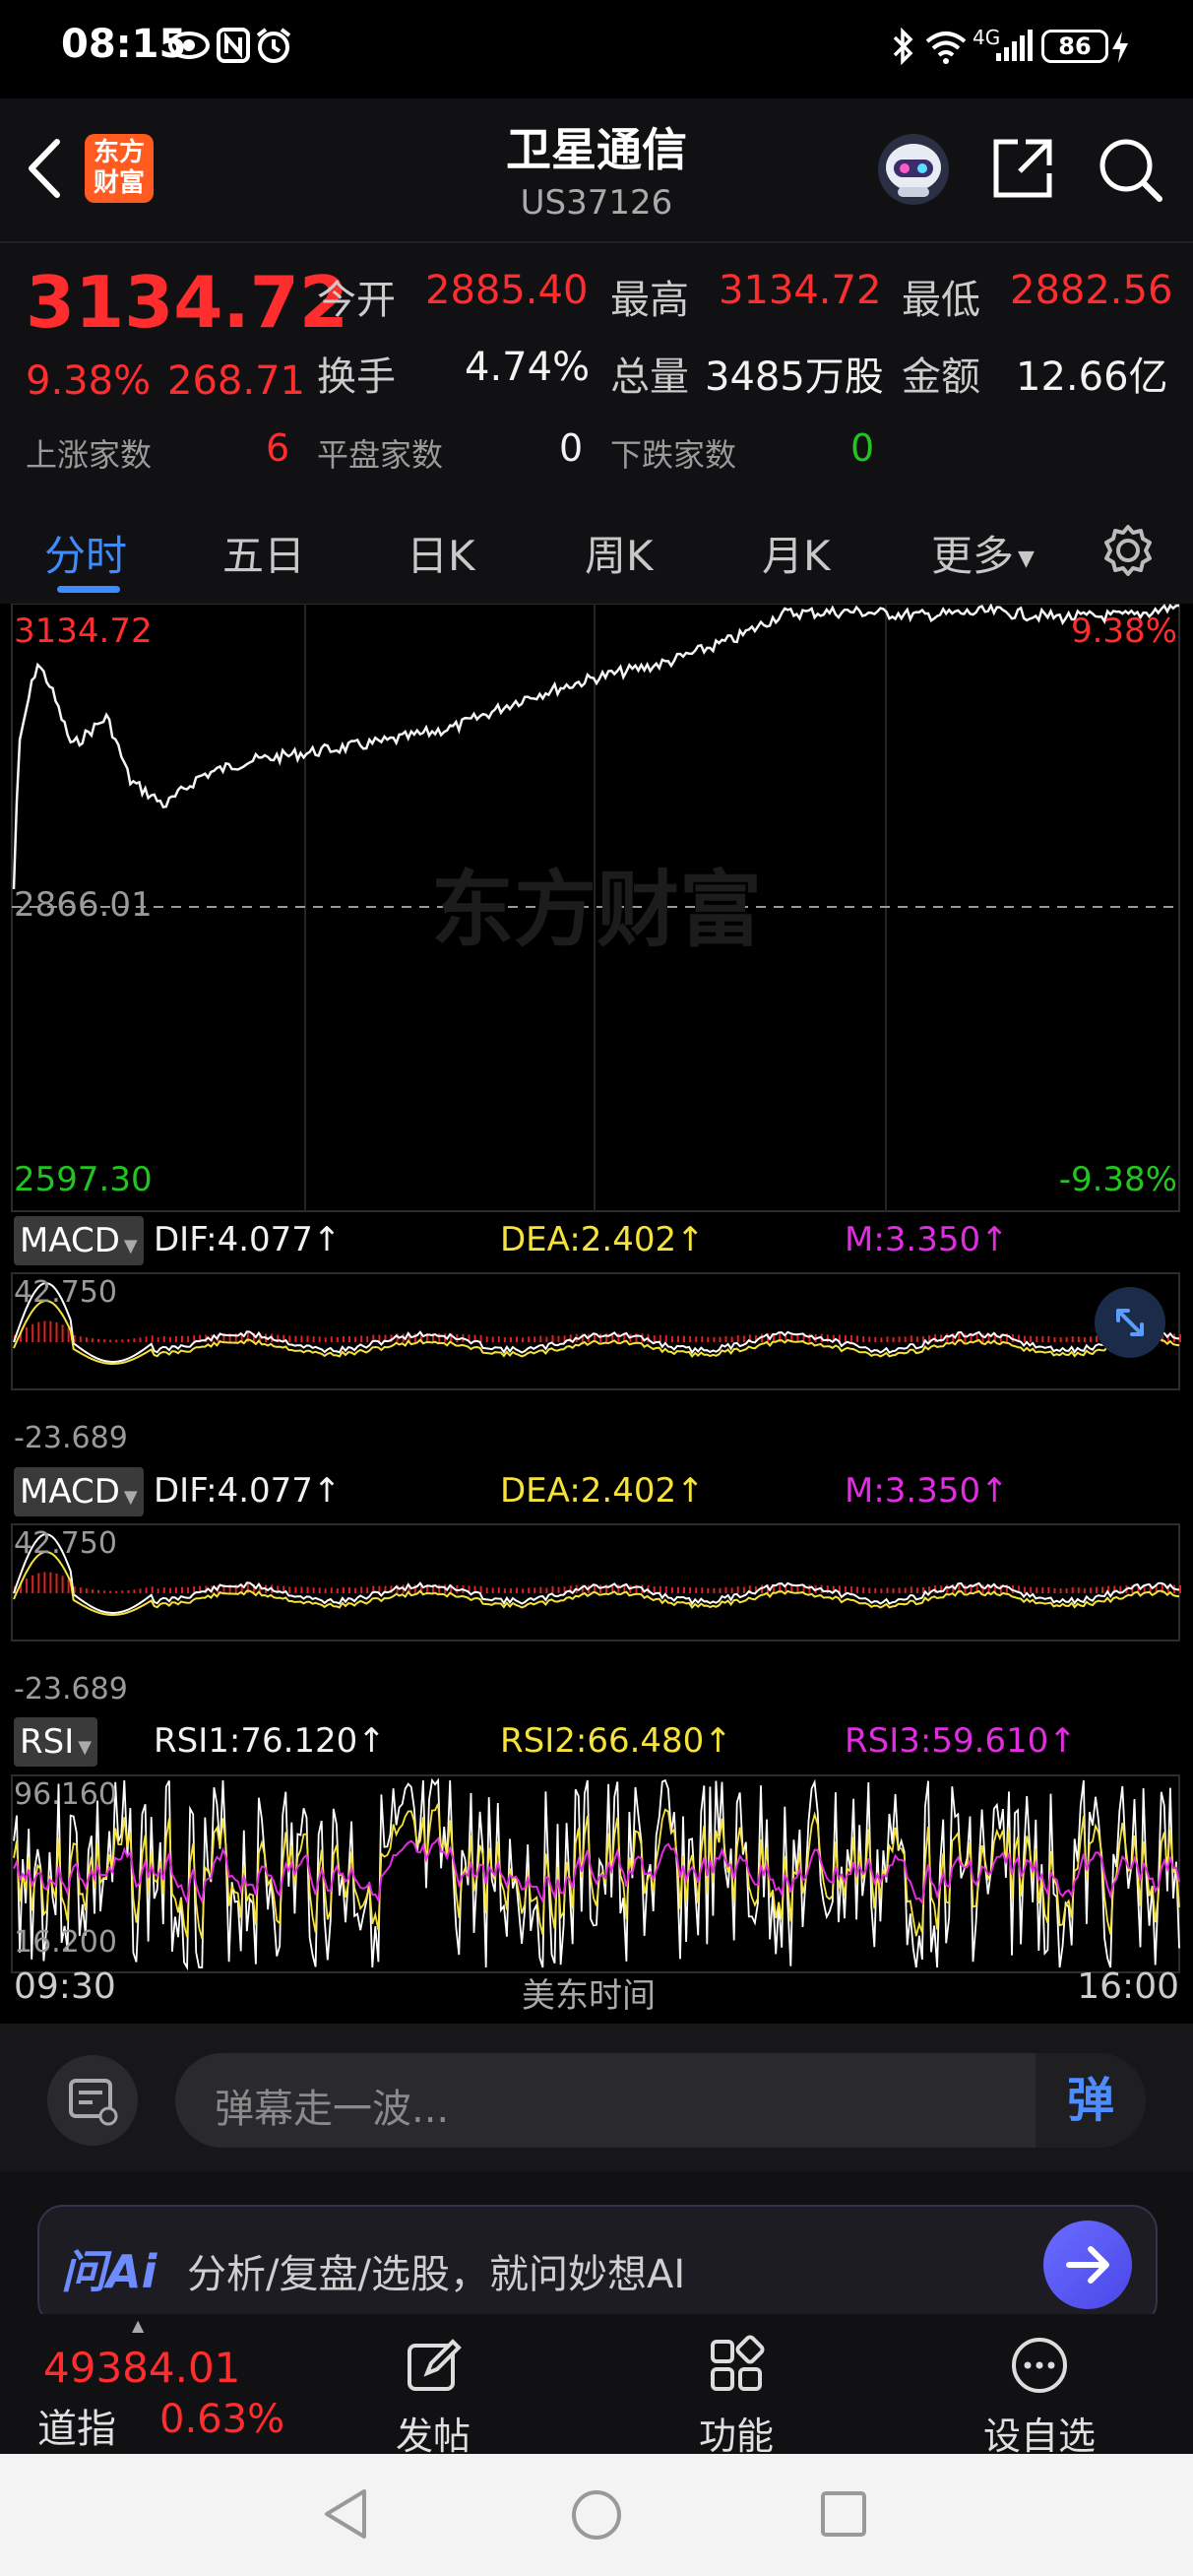 The image size is (1193, 2576). What do you see at coordinates (187, 302) in the screenshot?
I see `current-price: 3134.72` at bounding box center [187, 302].